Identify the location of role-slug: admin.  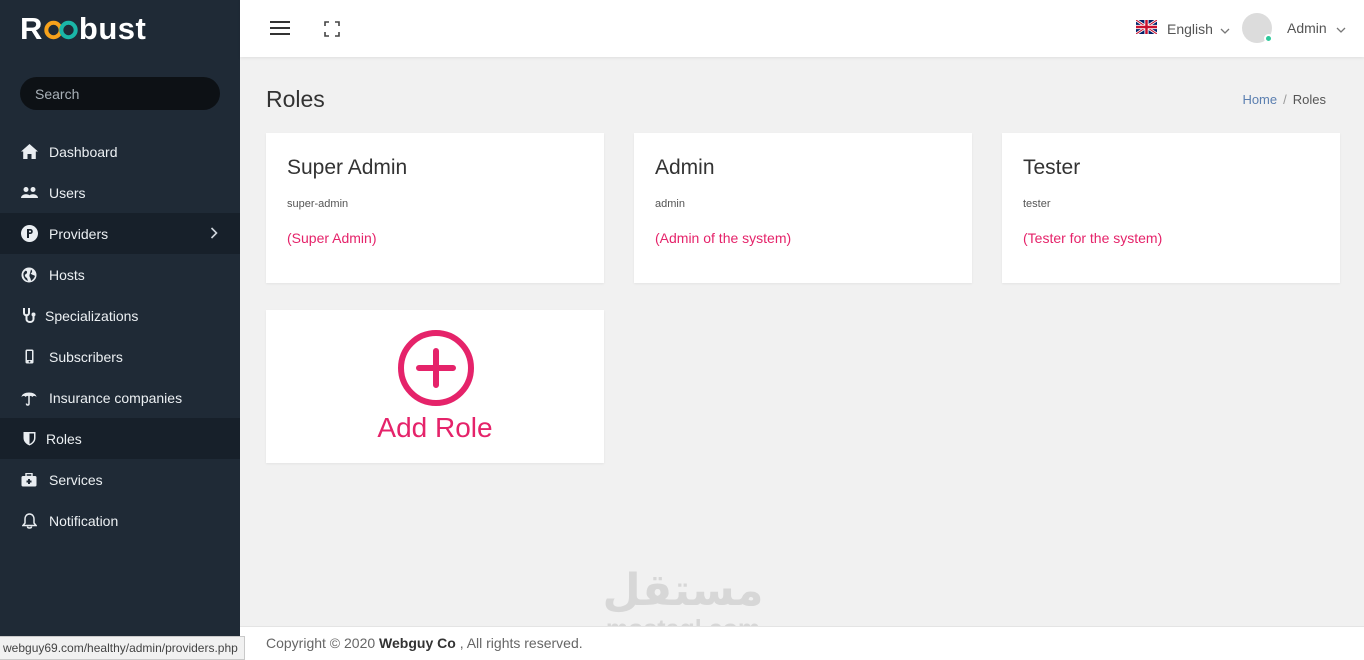
(670, 204).